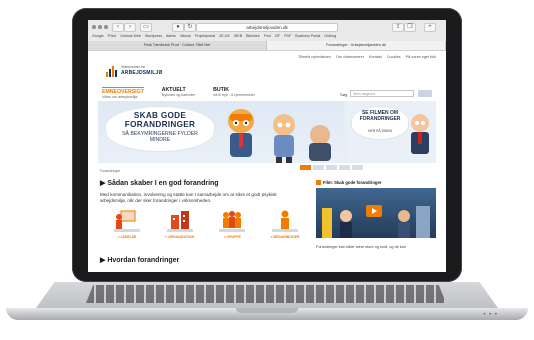 The image size is (534, 340). What do you see at coordinates (177, 45) in the screenshot?
I see `browser-tab: Frisk Tænkersk Prod · Culture Tillet Net` at bounding box center [177, 45].